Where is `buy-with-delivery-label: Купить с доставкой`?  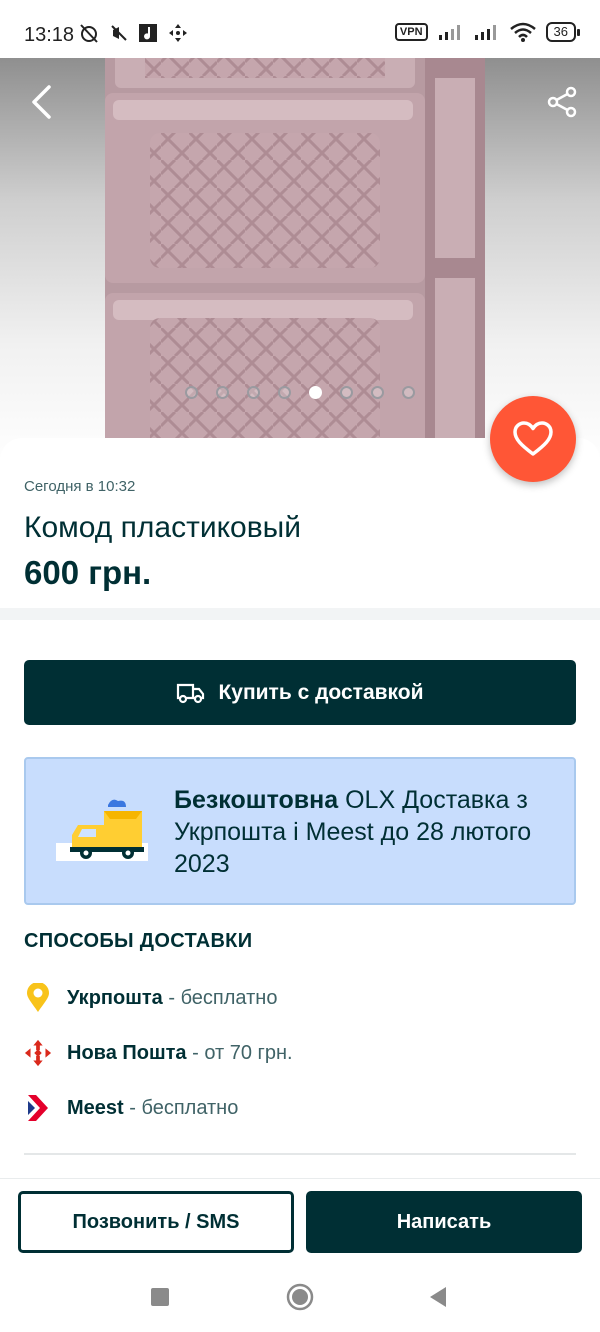 buy-with-delivery-label: Купить с доставкой is located at coordinates (321, 692).